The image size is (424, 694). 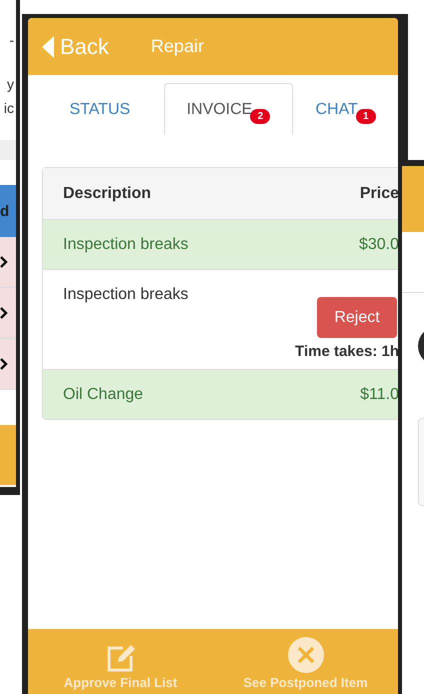 What do you see at coordinates (378, 245) in the screenshot?
I see `price-cell: $30.0` at bounding box center [378, 245].